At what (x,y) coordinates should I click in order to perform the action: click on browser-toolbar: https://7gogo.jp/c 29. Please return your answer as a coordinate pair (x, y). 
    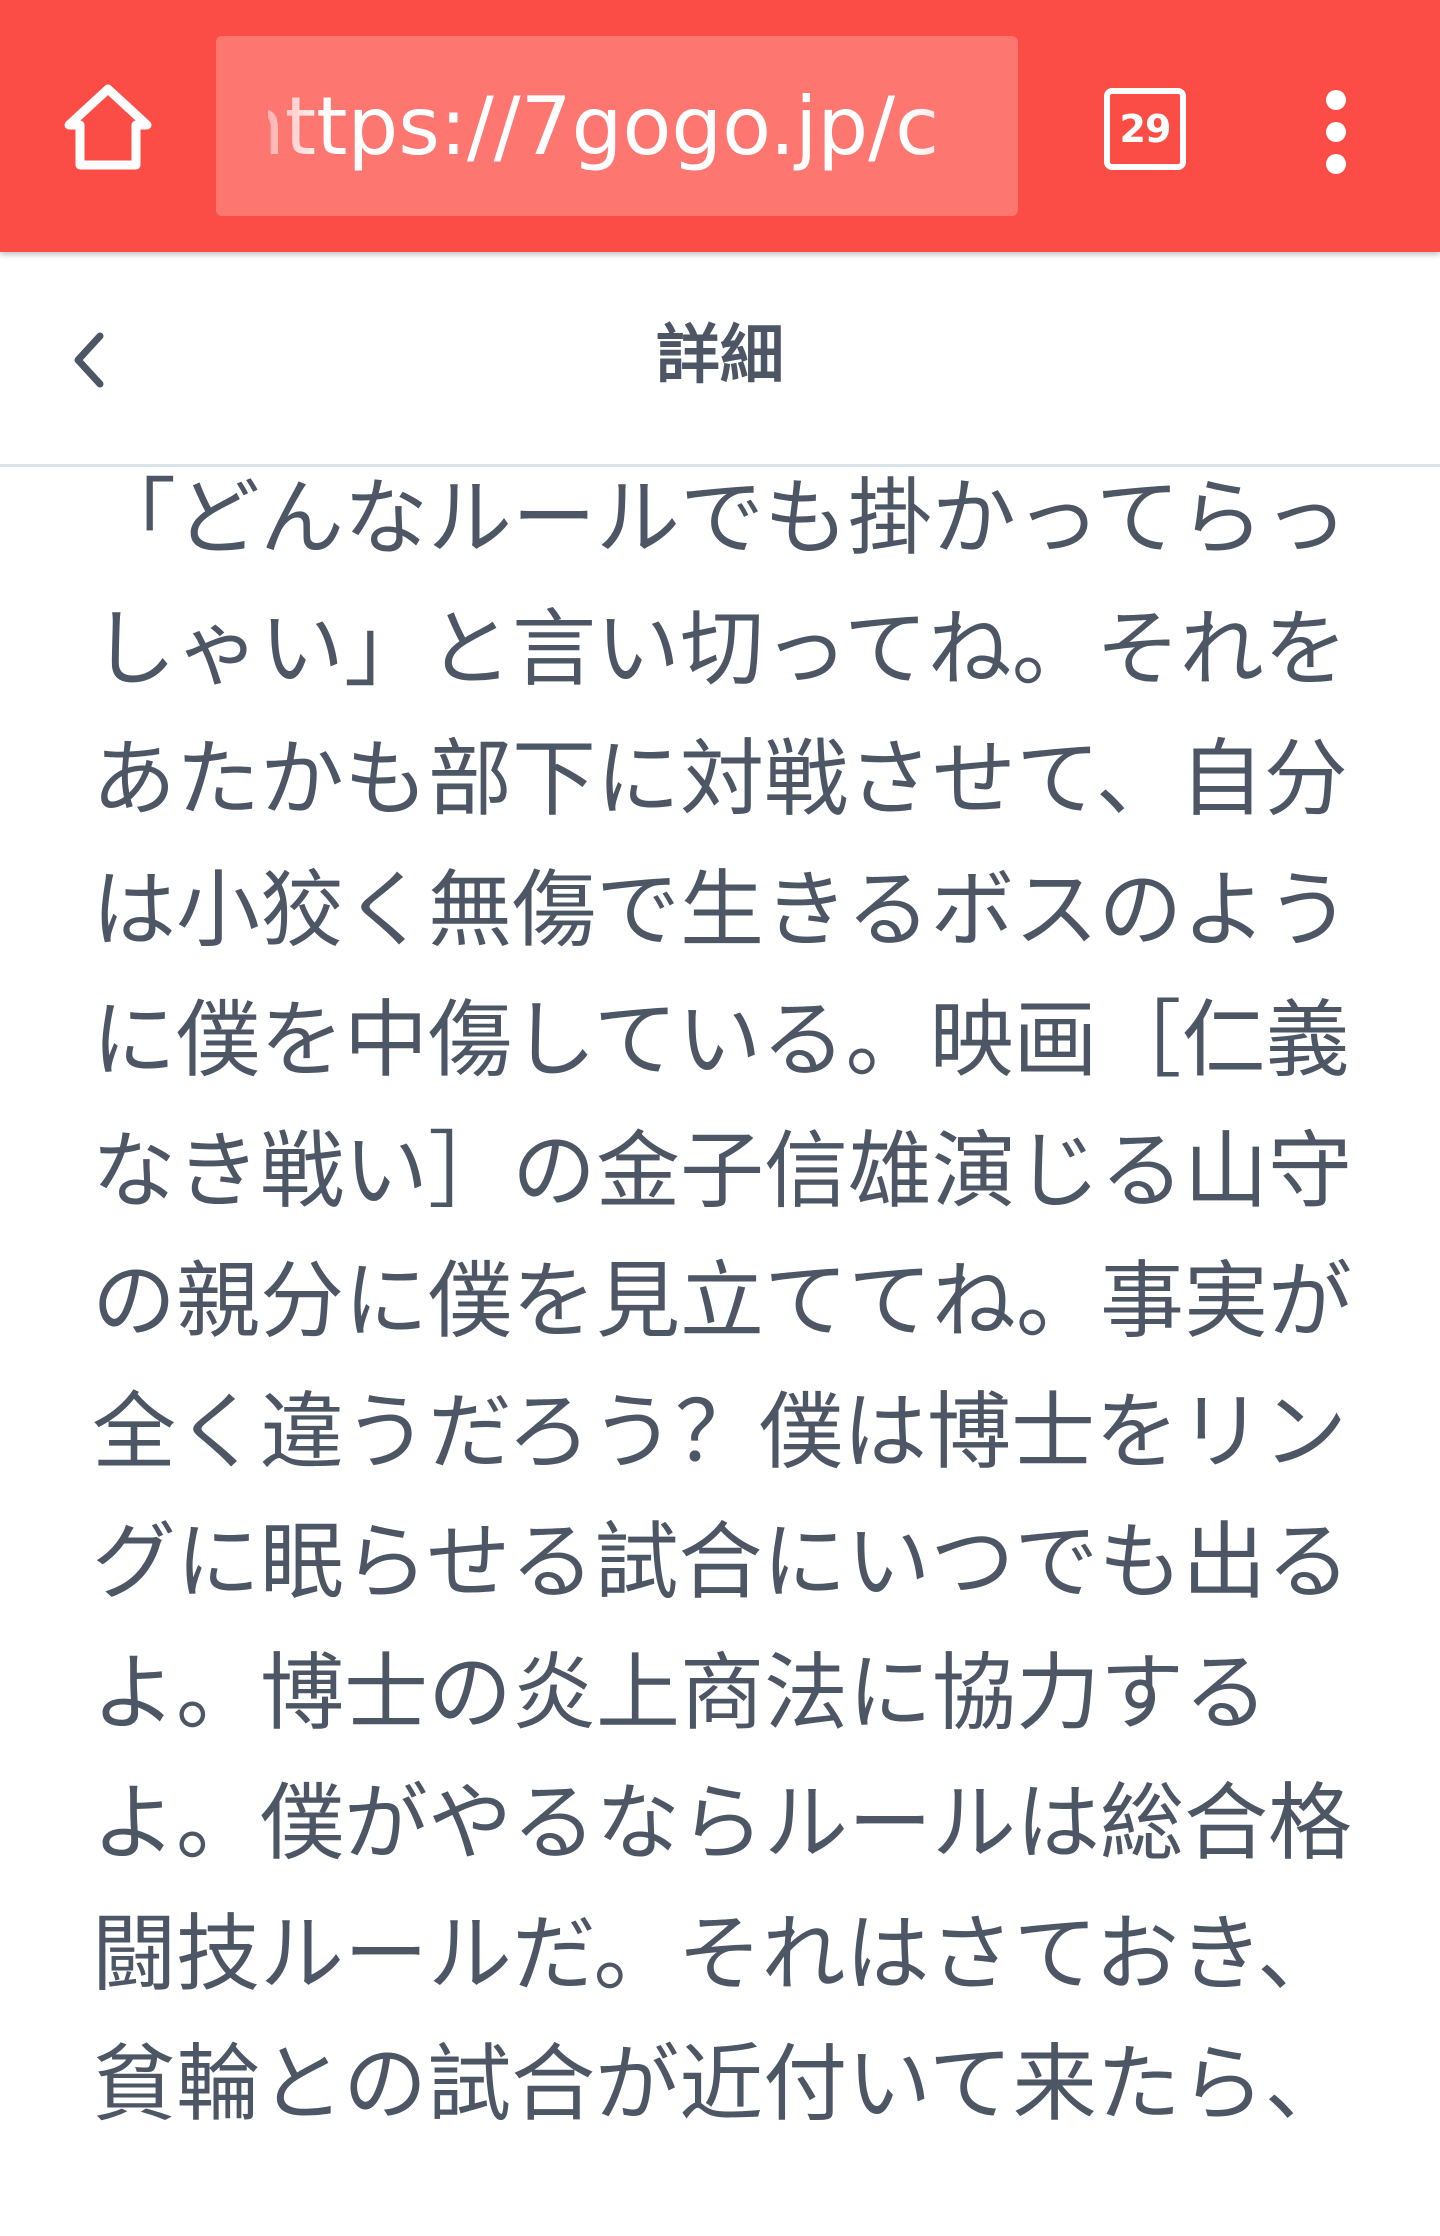
    Looking at the image, I should click on (720, 126).